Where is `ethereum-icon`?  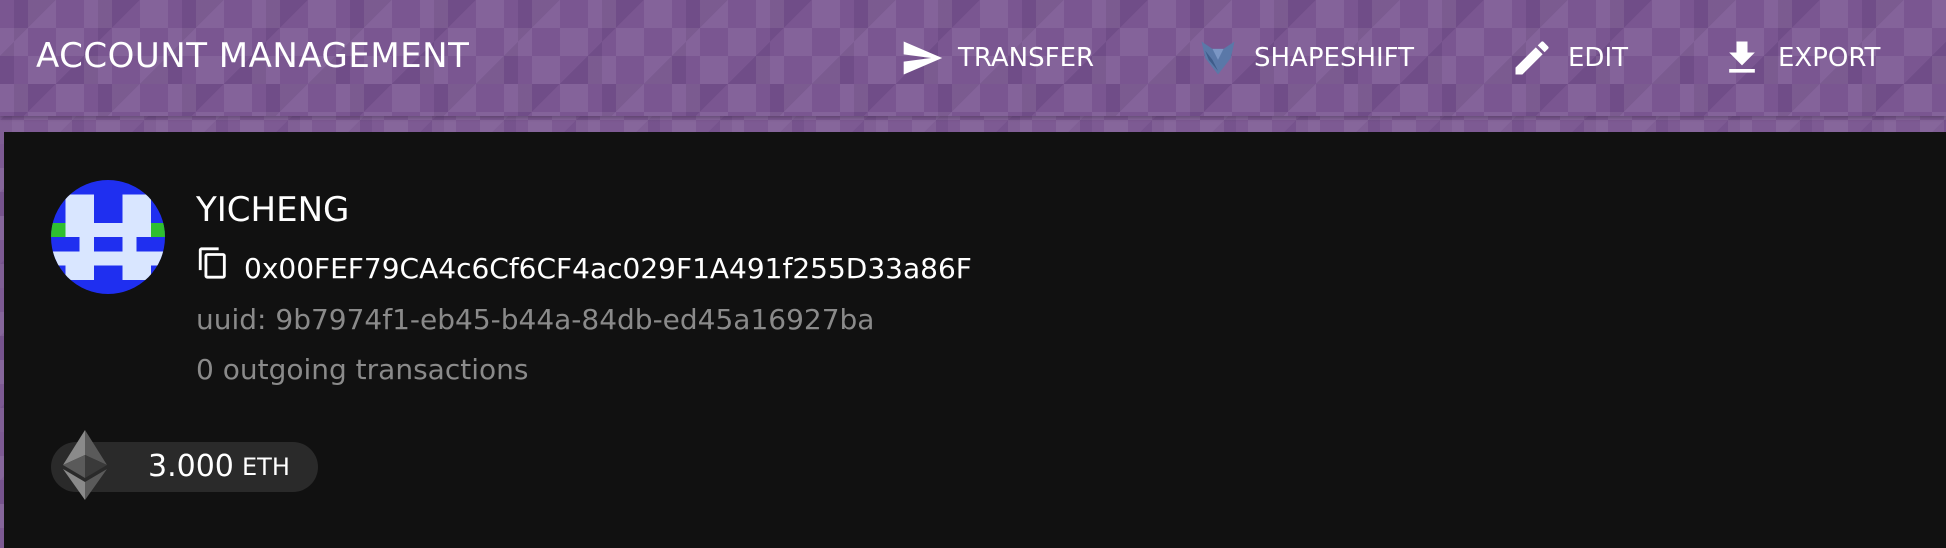 ethereum-icon is located at coordinates (85, 465).